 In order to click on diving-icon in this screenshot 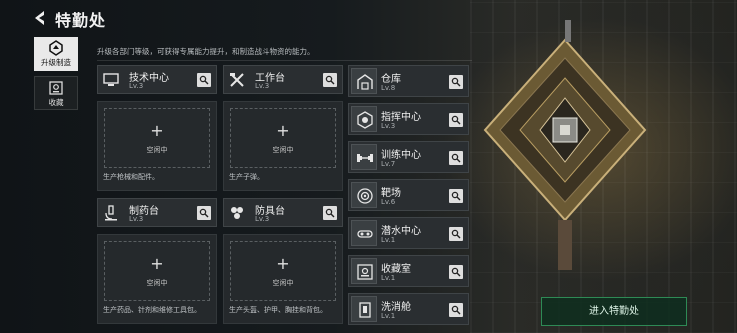, I will do `click(365, 234)`.